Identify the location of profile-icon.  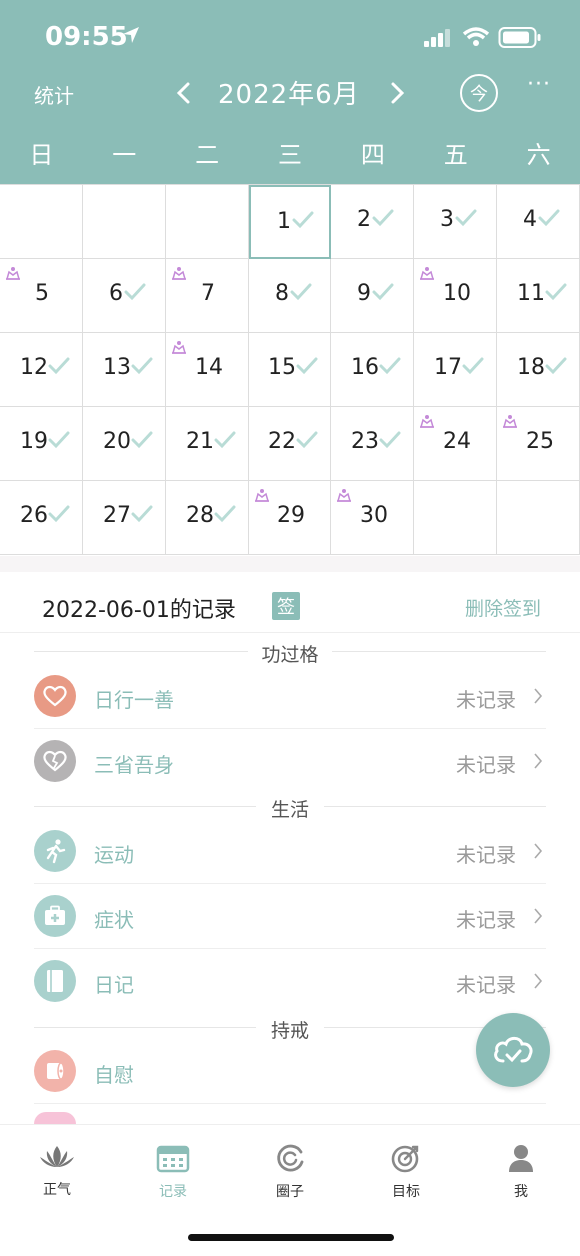
(521, 1158).